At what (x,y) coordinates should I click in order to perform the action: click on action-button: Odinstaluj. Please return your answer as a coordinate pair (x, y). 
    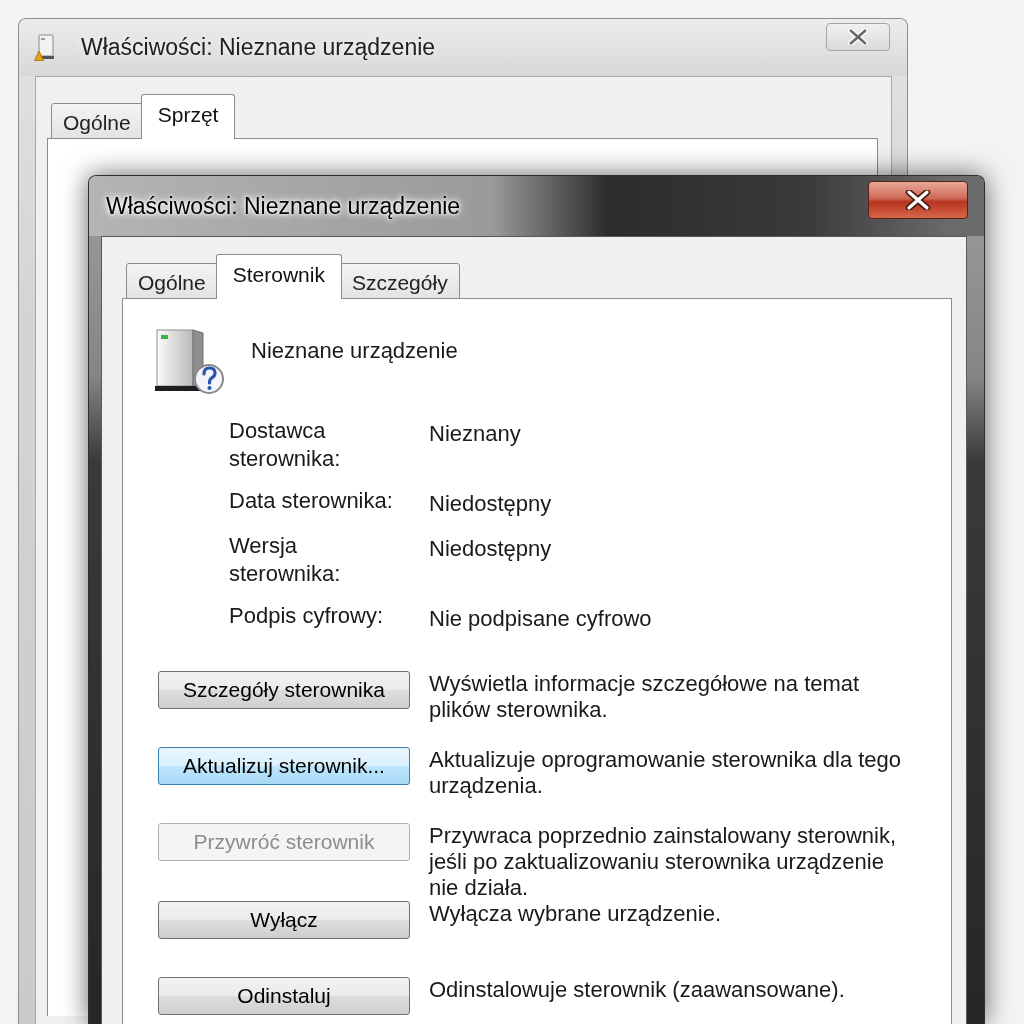
    Looking at the image, I should click on (284, 996).